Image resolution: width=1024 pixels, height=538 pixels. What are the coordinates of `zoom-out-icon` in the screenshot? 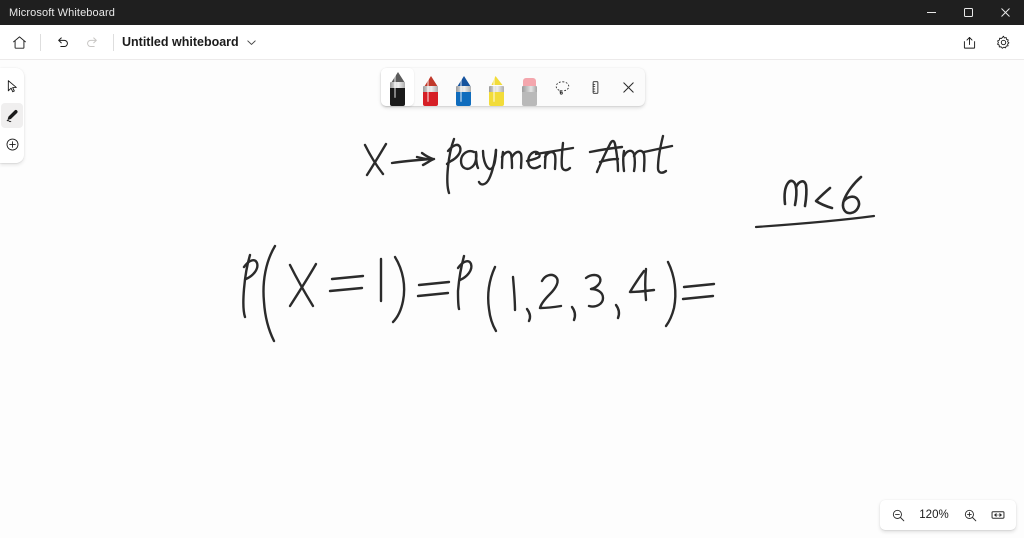 It's located at (898, 515).